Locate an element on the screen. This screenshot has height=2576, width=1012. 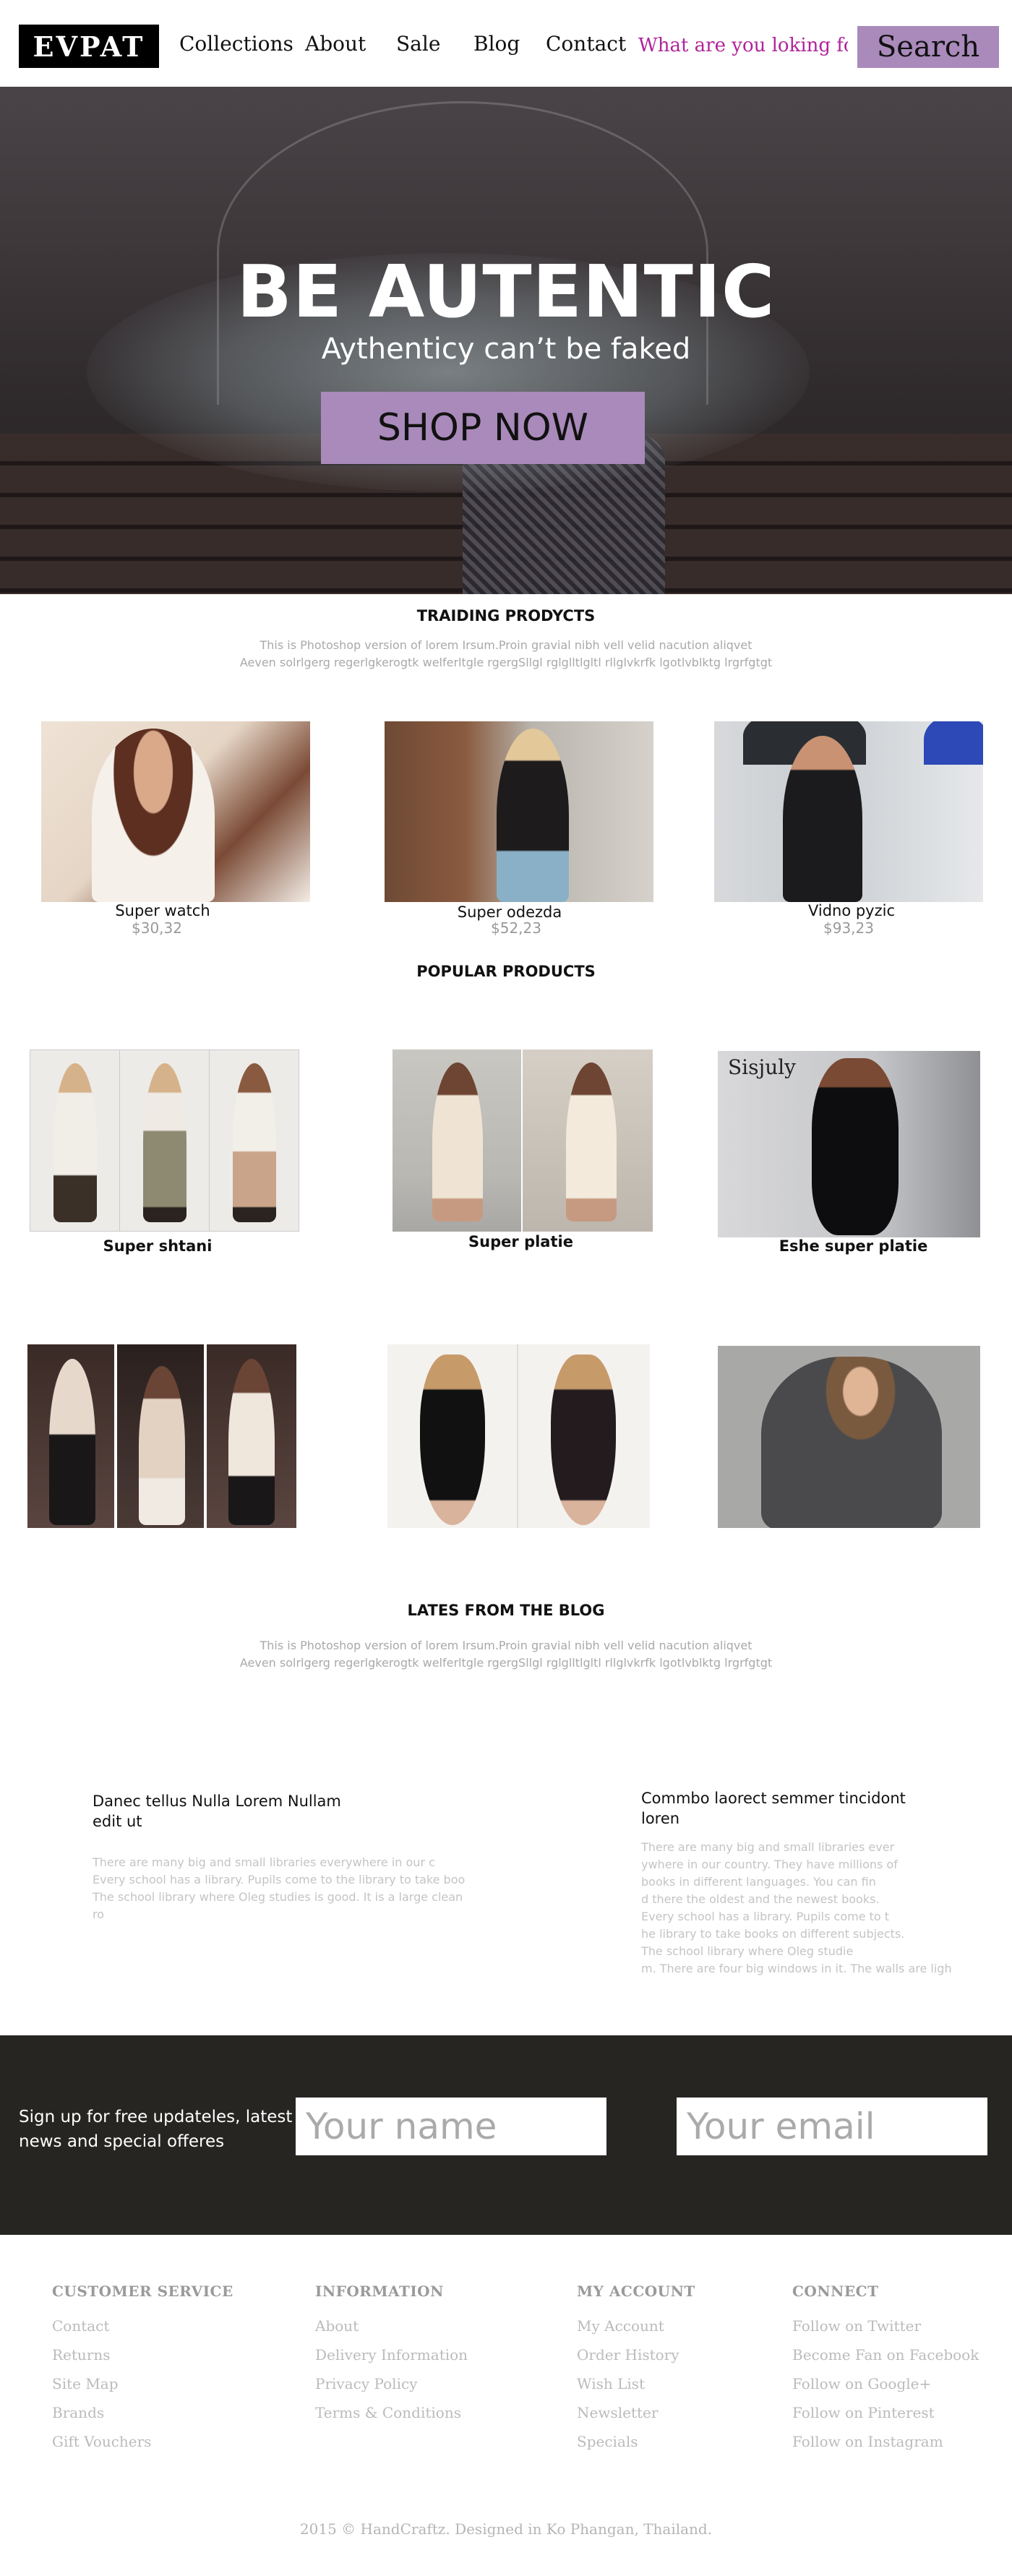
product-image-super-odezda is located at coordinates (519, 812).